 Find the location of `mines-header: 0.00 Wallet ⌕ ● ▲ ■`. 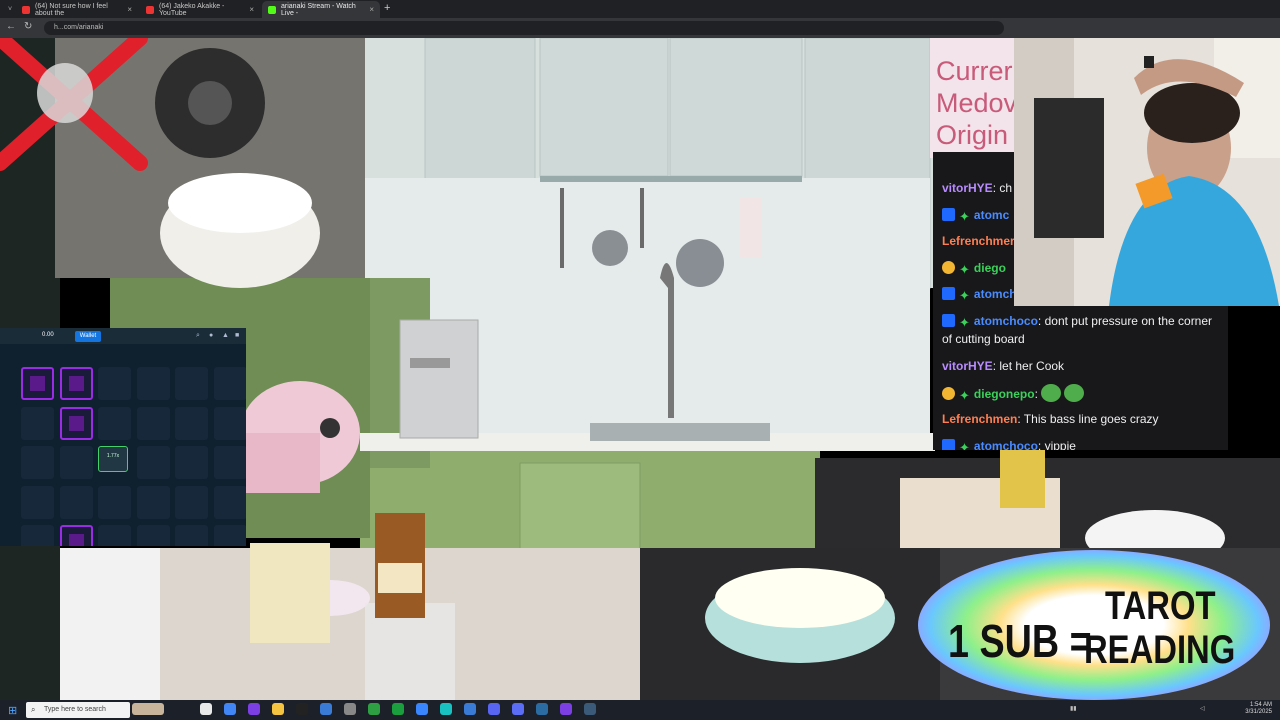

mines-header: 0.00 Wallet ⌕ ● ▲ ■ is located at coordinates (123, 336).